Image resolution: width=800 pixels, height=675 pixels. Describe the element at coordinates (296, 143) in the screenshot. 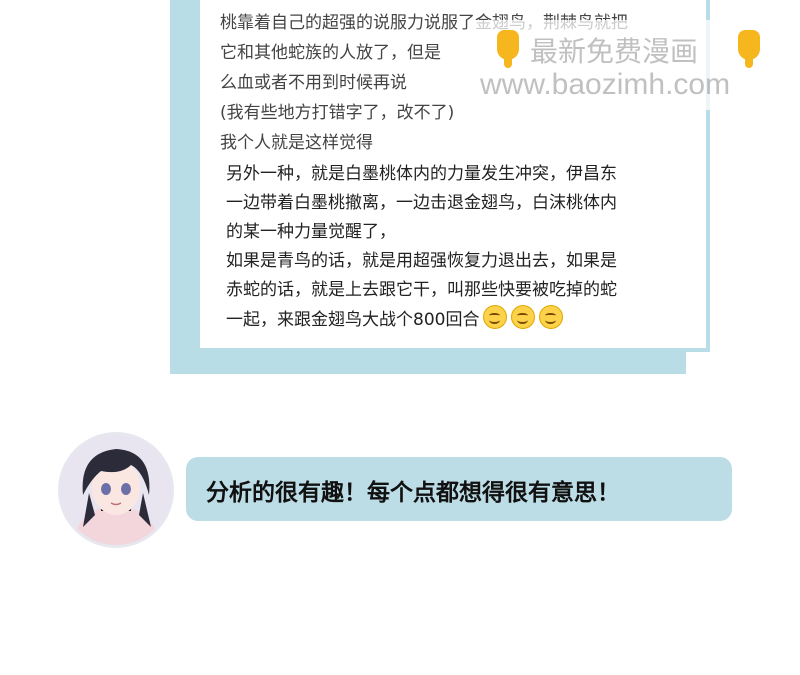

I see `comment-line: 我个人就是这样觉得` at that location.